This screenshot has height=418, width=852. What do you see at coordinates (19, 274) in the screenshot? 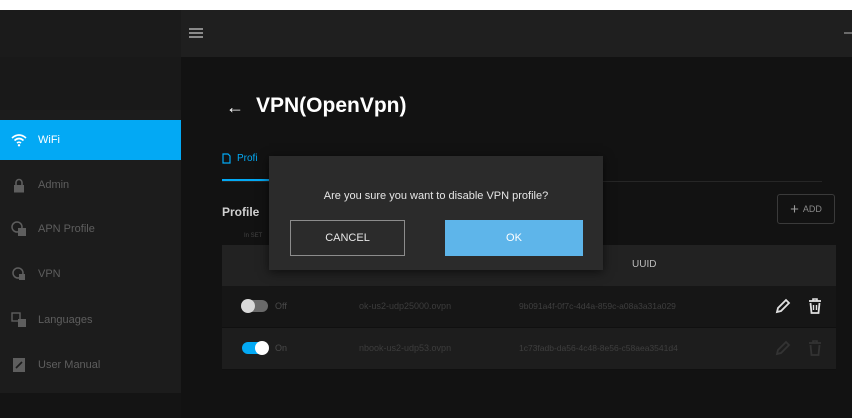
I see `vpn-icon` at bounding box center [19, 274].